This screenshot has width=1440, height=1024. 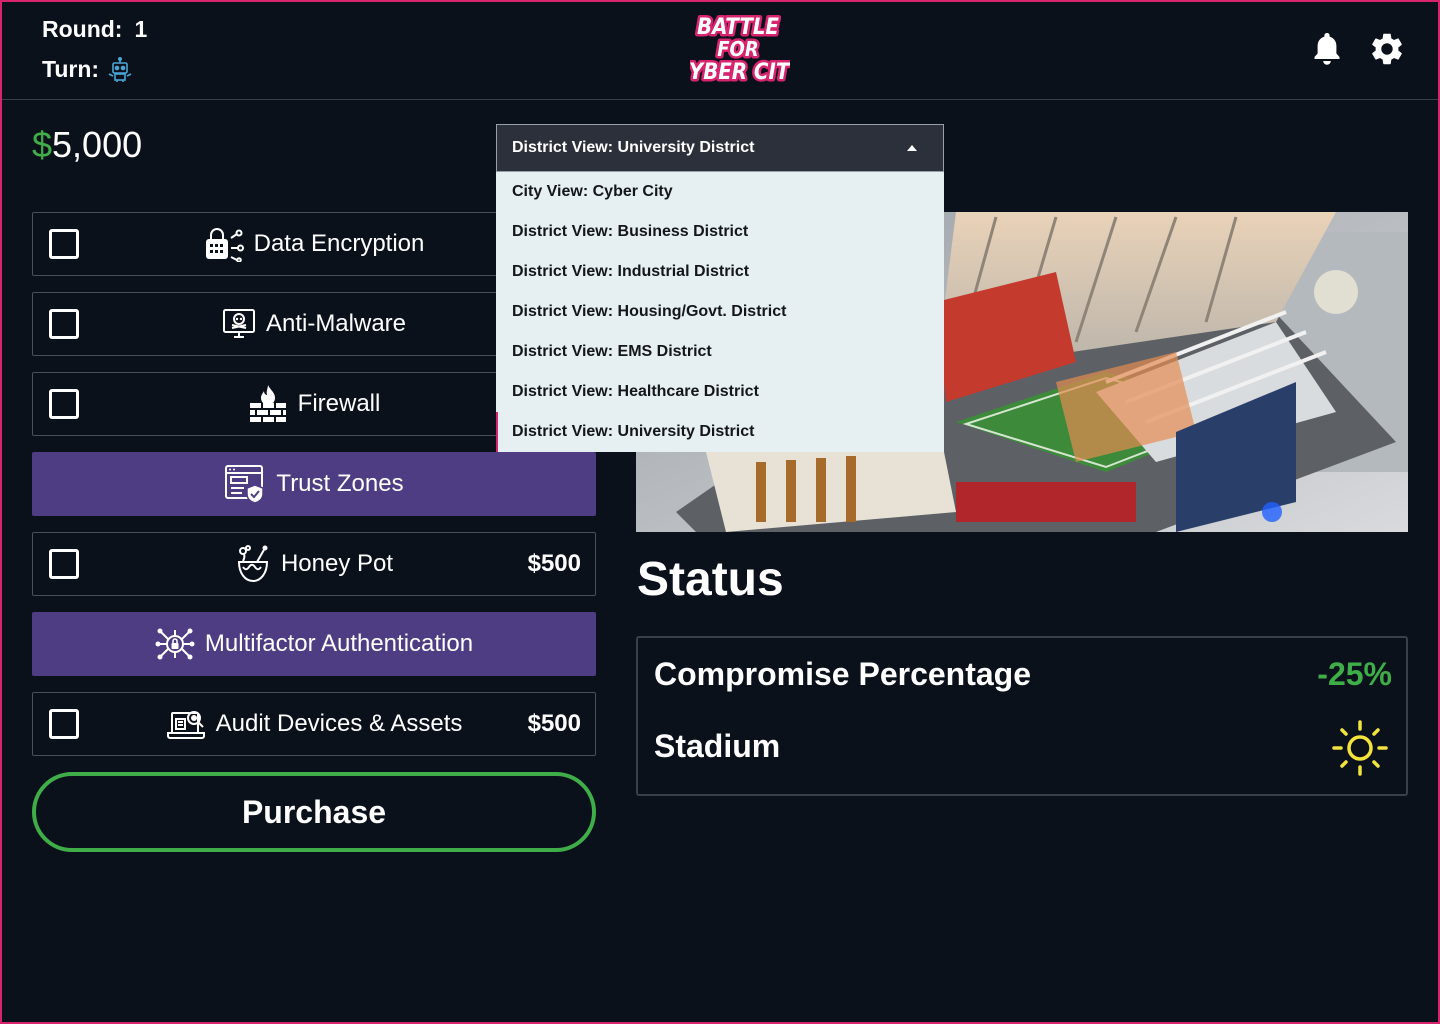 I want to click on option-content: Multifactor Authentication, so click(x=314, y=644).